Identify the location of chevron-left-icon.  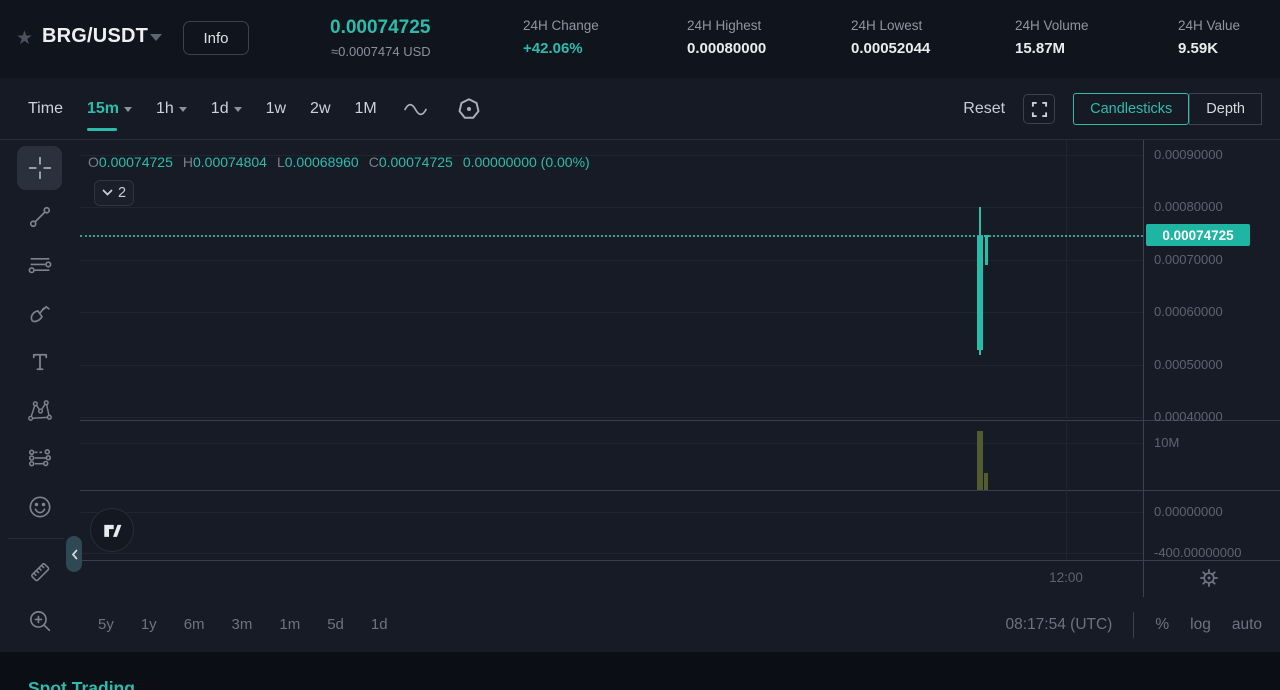
(74, 554).